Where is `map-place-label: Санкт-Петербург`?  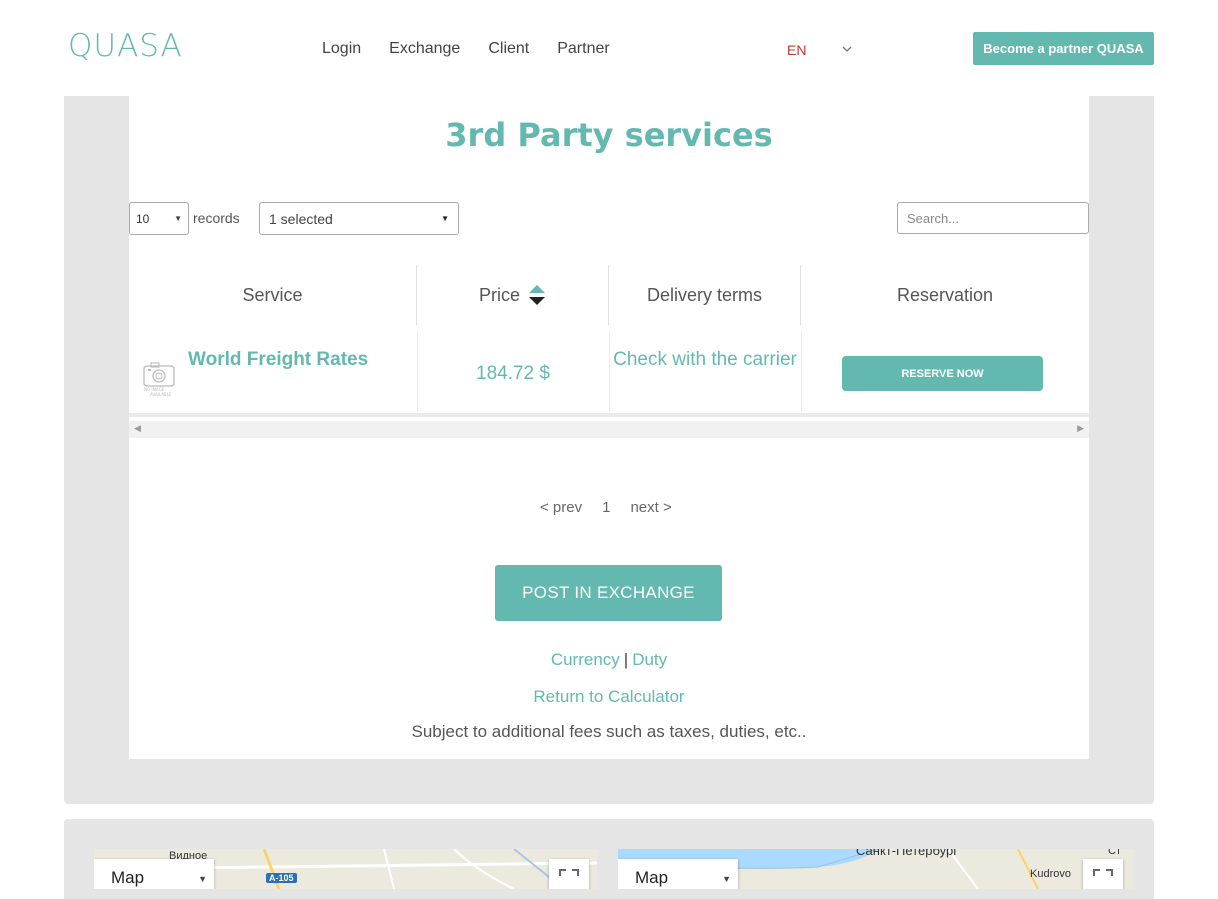 map-place-label: Санкт-Петербург is located at coordinates (907, 853).